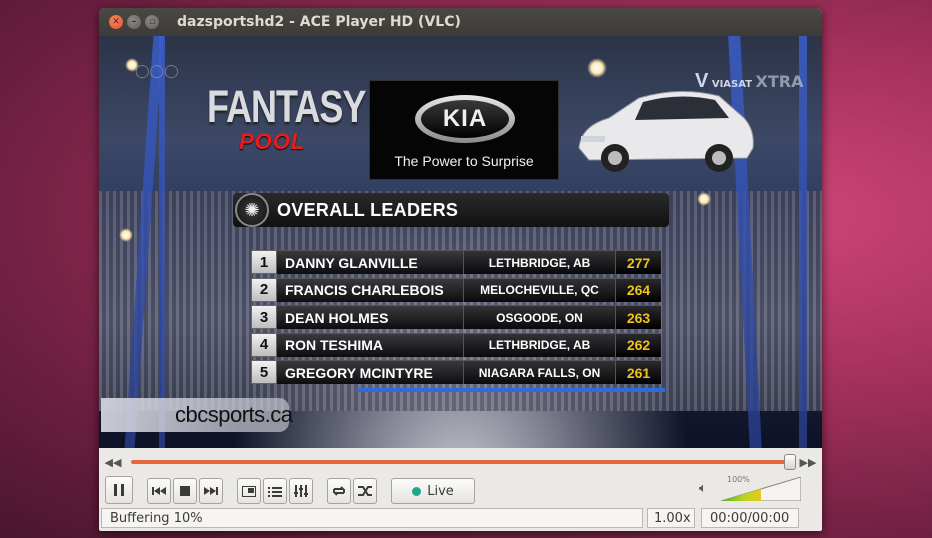 Image resolution: width=932 pixels, height=538 pixels. I want to click on leader-rank: 5, so click(264, 372).